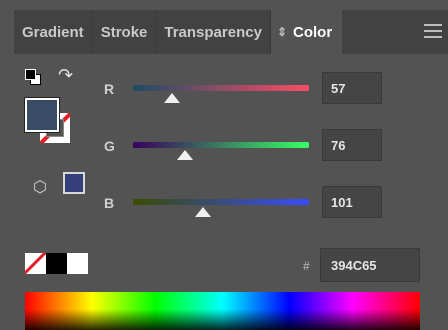 The image size is (448, 330). What do you see at coordinates (65, 75) in the screenshot?
I see `swap-fill-stroke-icon: ↷` at bounding box center [65, 75].